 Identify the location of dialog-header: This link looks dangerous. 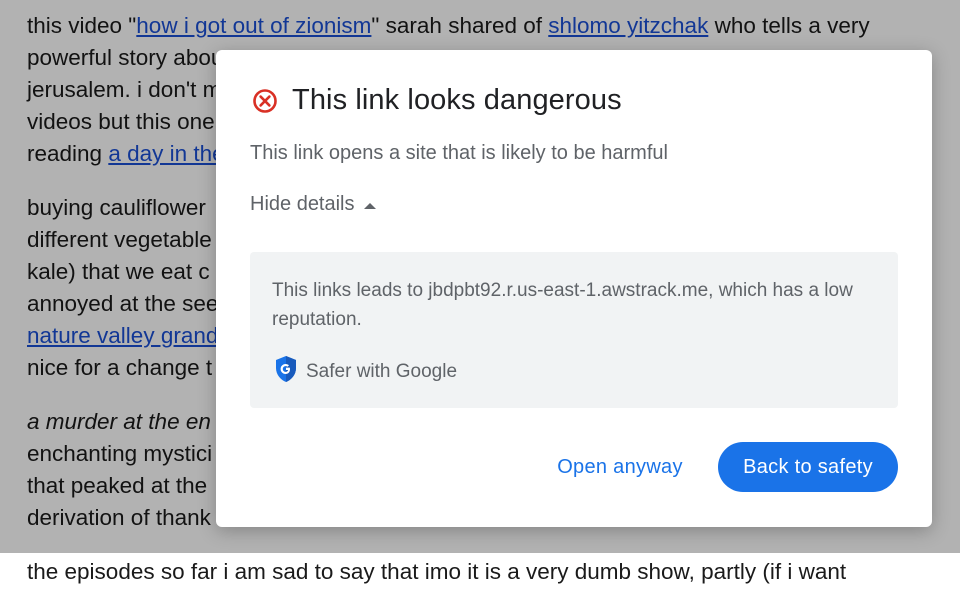
(437, 100).